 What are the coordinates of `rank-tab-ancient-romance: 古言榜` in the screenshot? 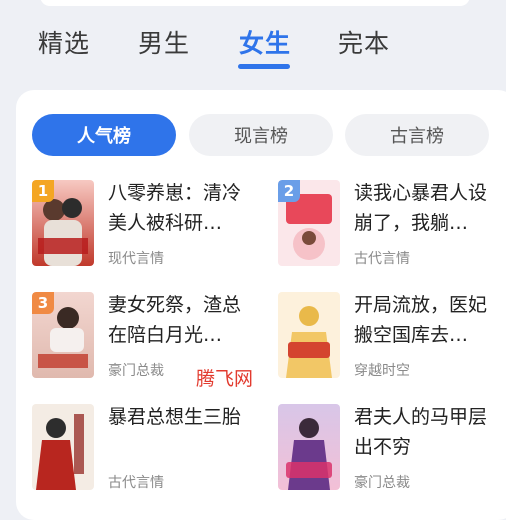 It's located at (417, 135).